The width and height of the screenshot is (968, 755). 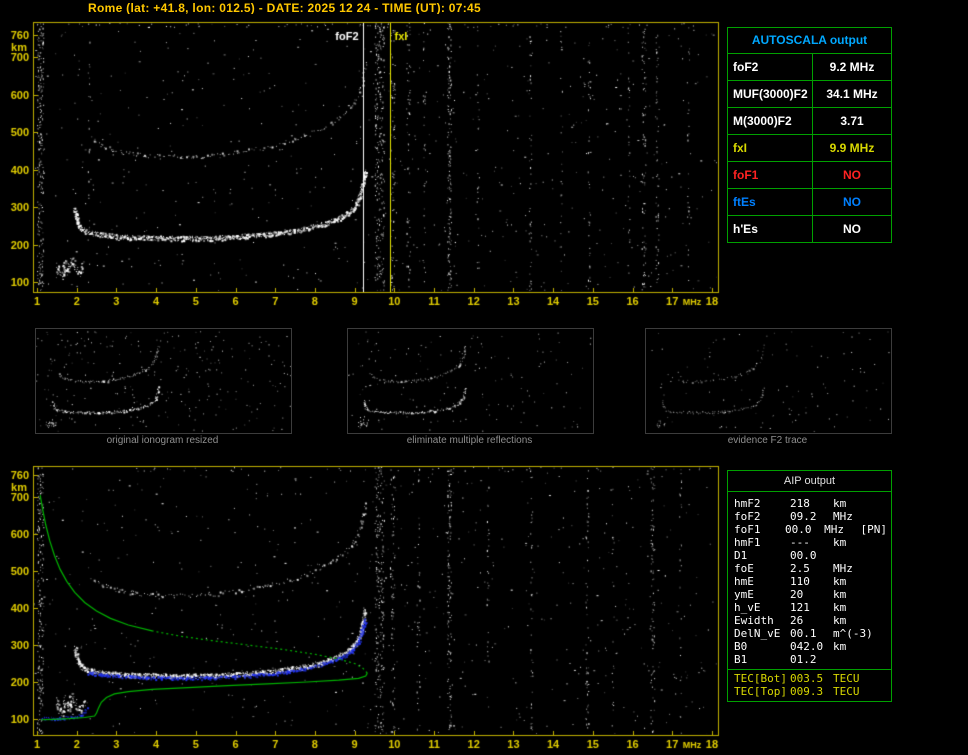 I want to click on param-note: [PN], so click(x=874, y=529).